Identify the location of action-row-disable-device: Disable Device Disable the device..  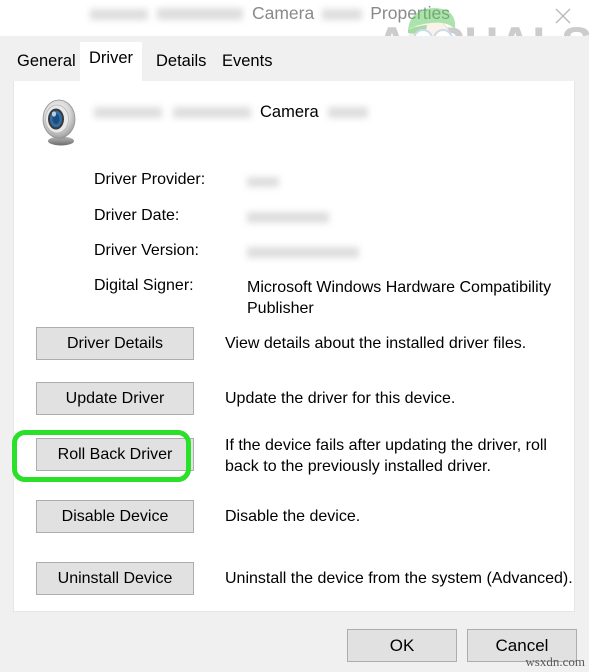
(294, 517).